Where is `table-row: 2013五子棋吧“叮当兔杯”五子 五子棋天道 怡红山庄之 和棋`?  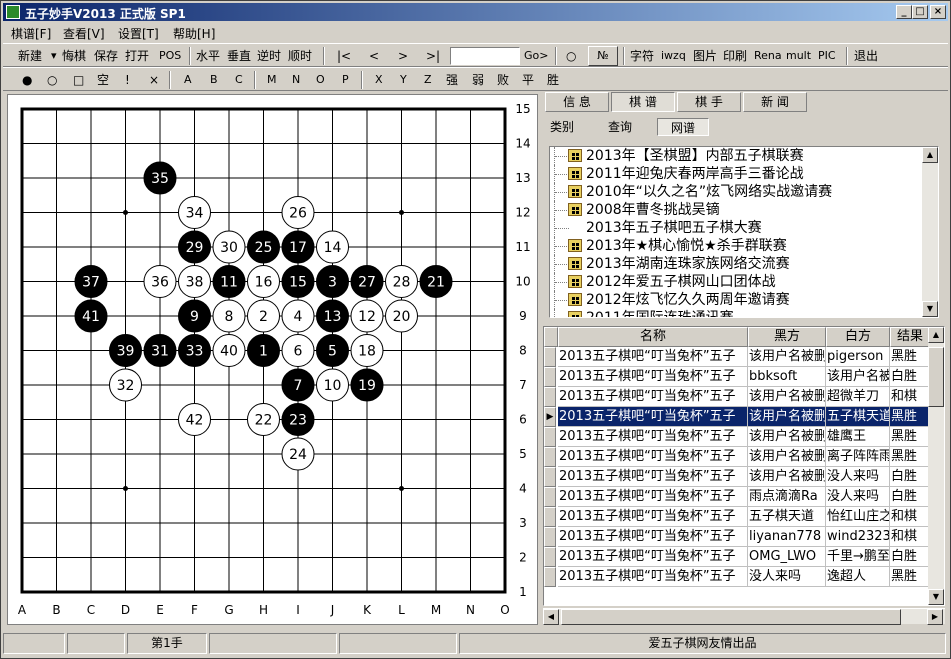 table-row: 2013五子棋吧“叮当兔杯”五子 五子棋天道 怡红山庄之 和棋 is located at coordinates (737, 517).